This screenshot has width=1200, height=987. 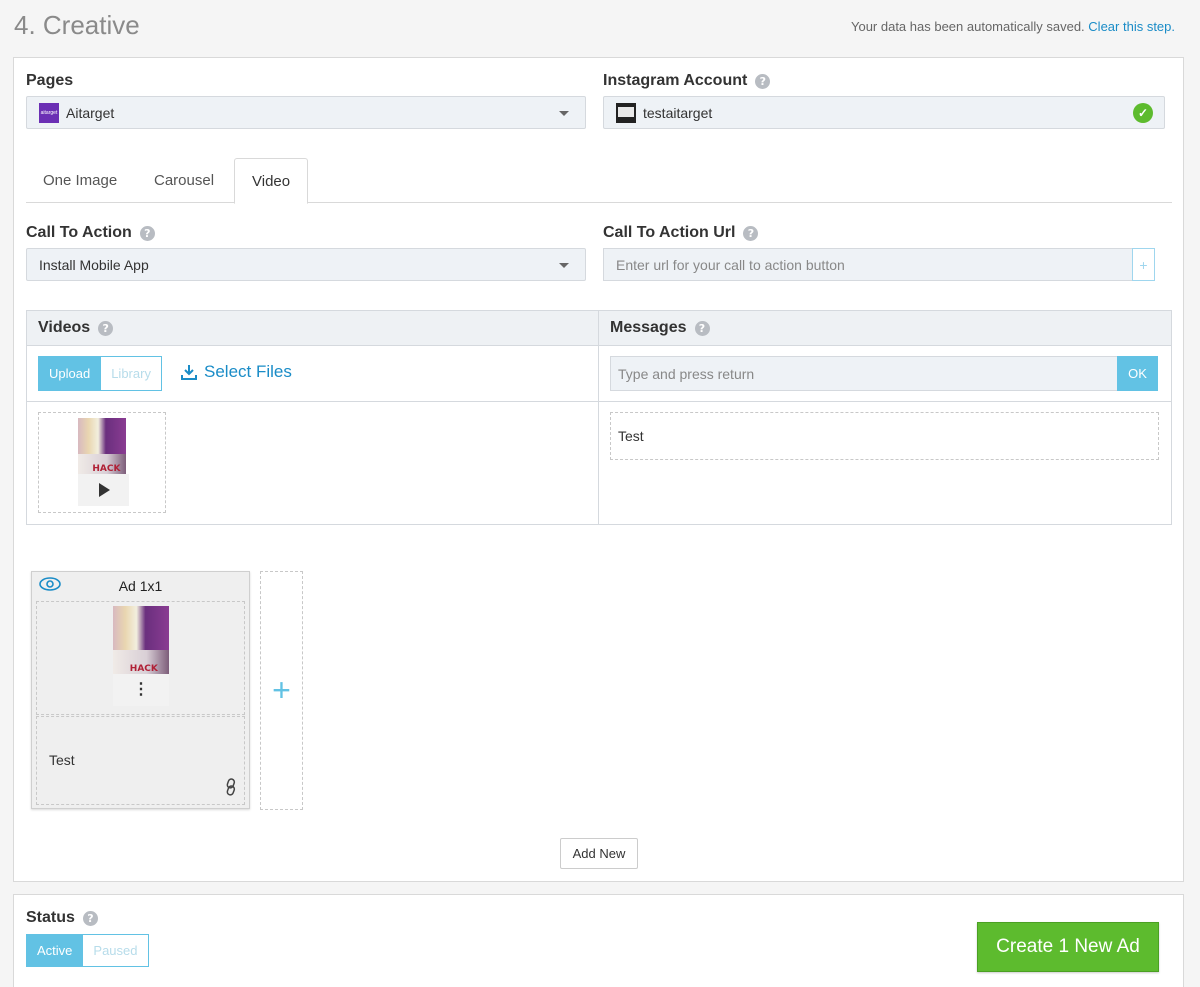 I want to click on video-item, so click(x=102, y=462).